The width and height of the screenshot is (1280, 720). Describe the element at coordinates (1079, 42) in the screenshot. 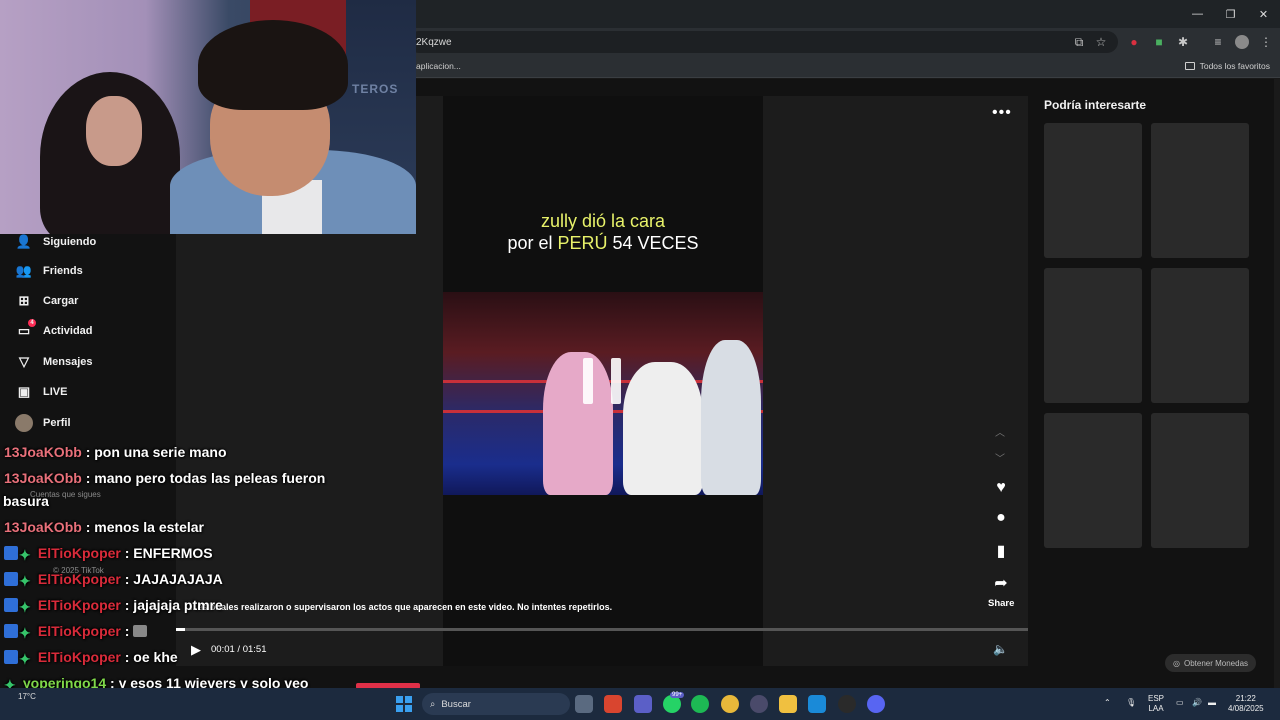

I see `install-app-icon: ⧉` at that location.